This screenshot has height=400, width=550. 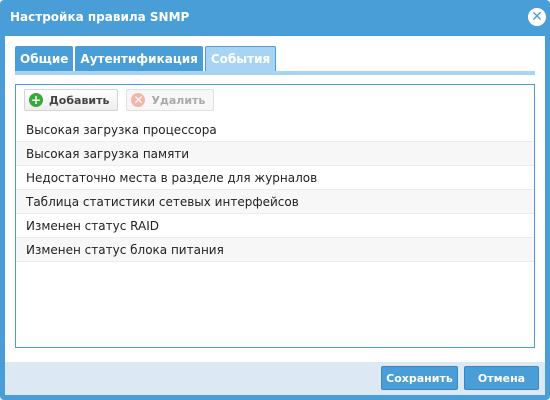 What do you see at coordinates (275, 73) in the screenshot?
I see `tab-strip` at bounding box center [275, 73].